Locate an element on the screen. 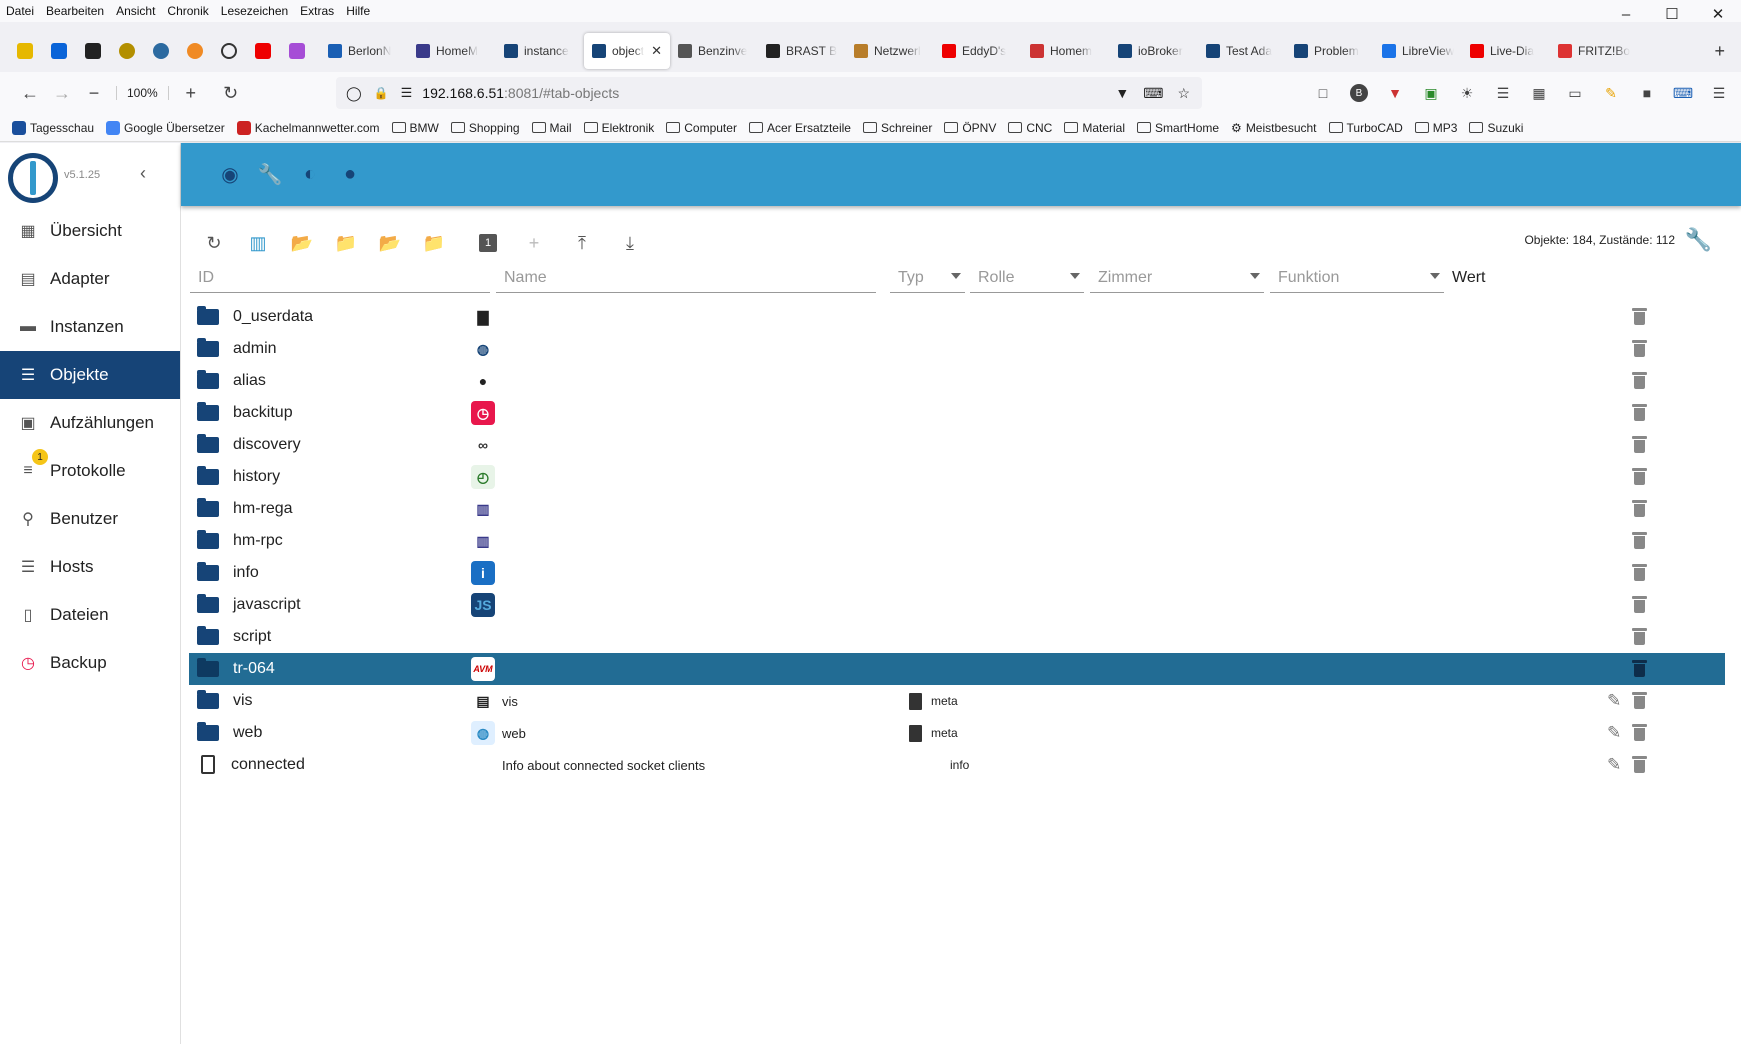 This screenshot has width=1741, height=1044. menu-item: Chronik is located at coordinates (187, 11).